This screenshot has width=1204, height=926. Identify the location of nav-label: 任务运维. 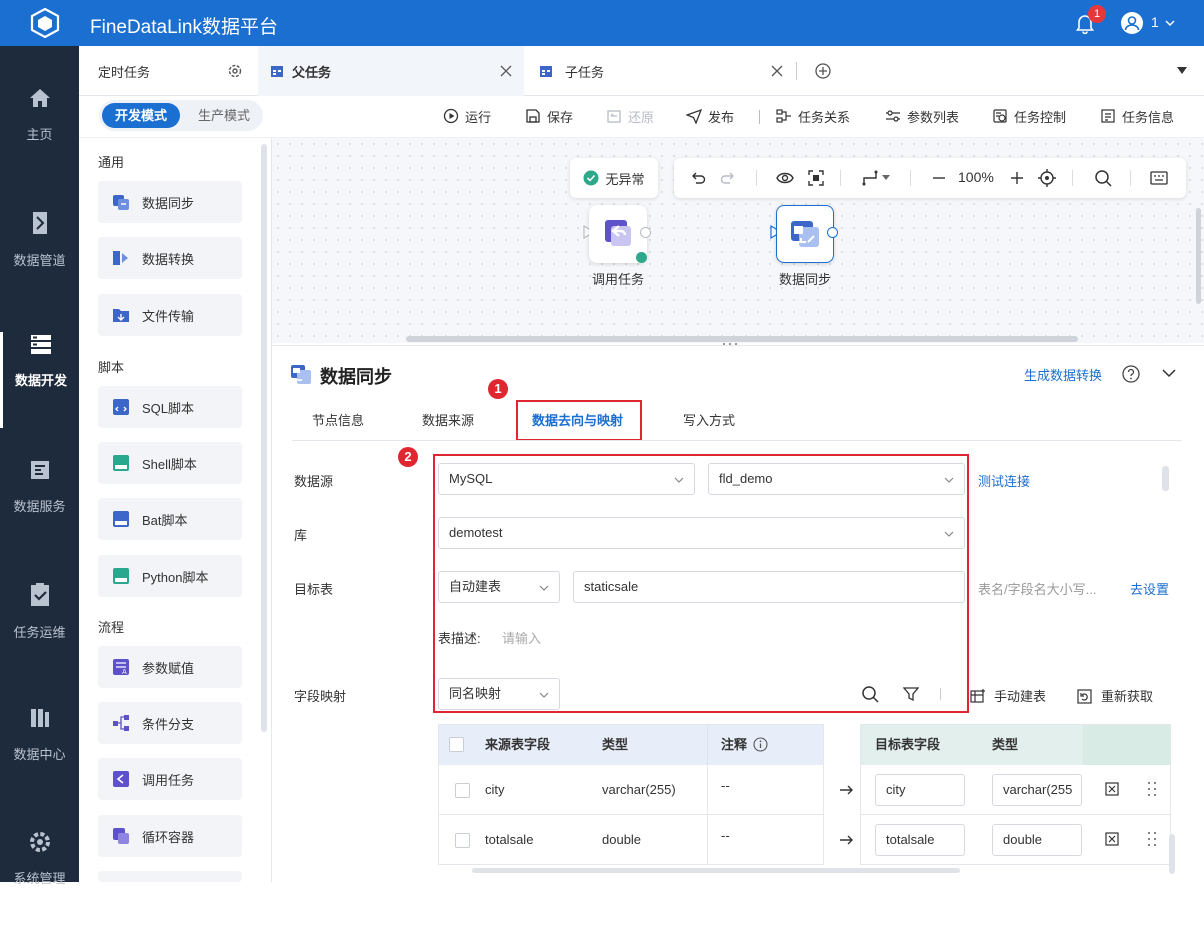
(39, 632).